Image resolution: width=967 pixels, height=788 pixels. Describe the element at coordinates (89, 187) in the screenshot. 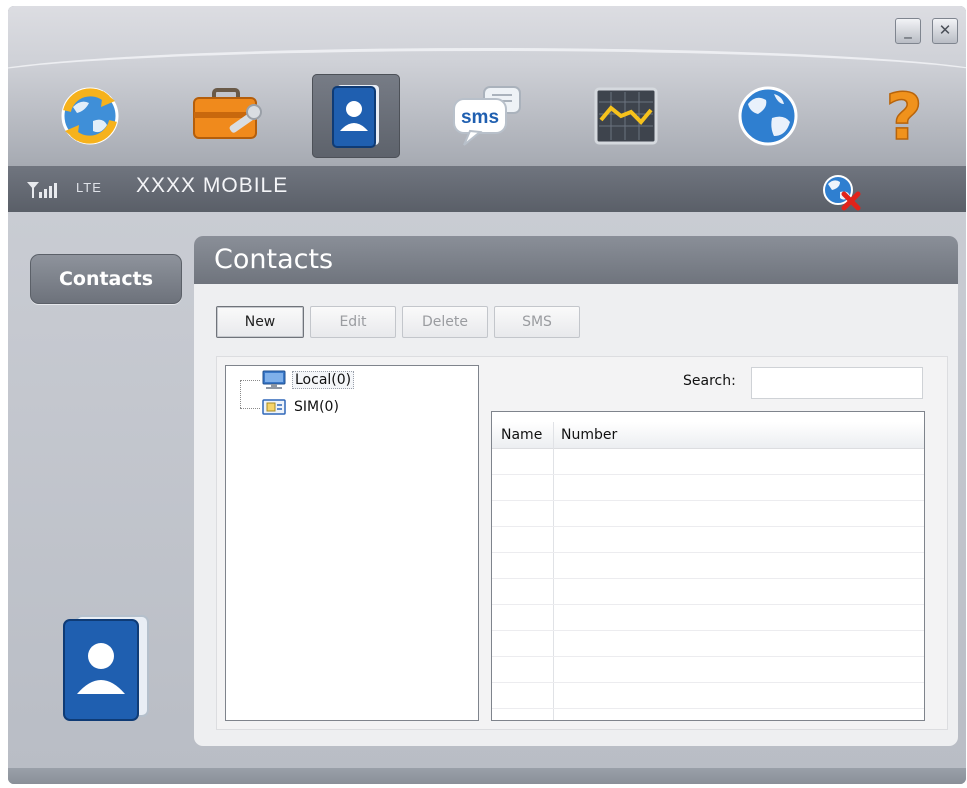

I see `network-type-label: LTE` at that location.